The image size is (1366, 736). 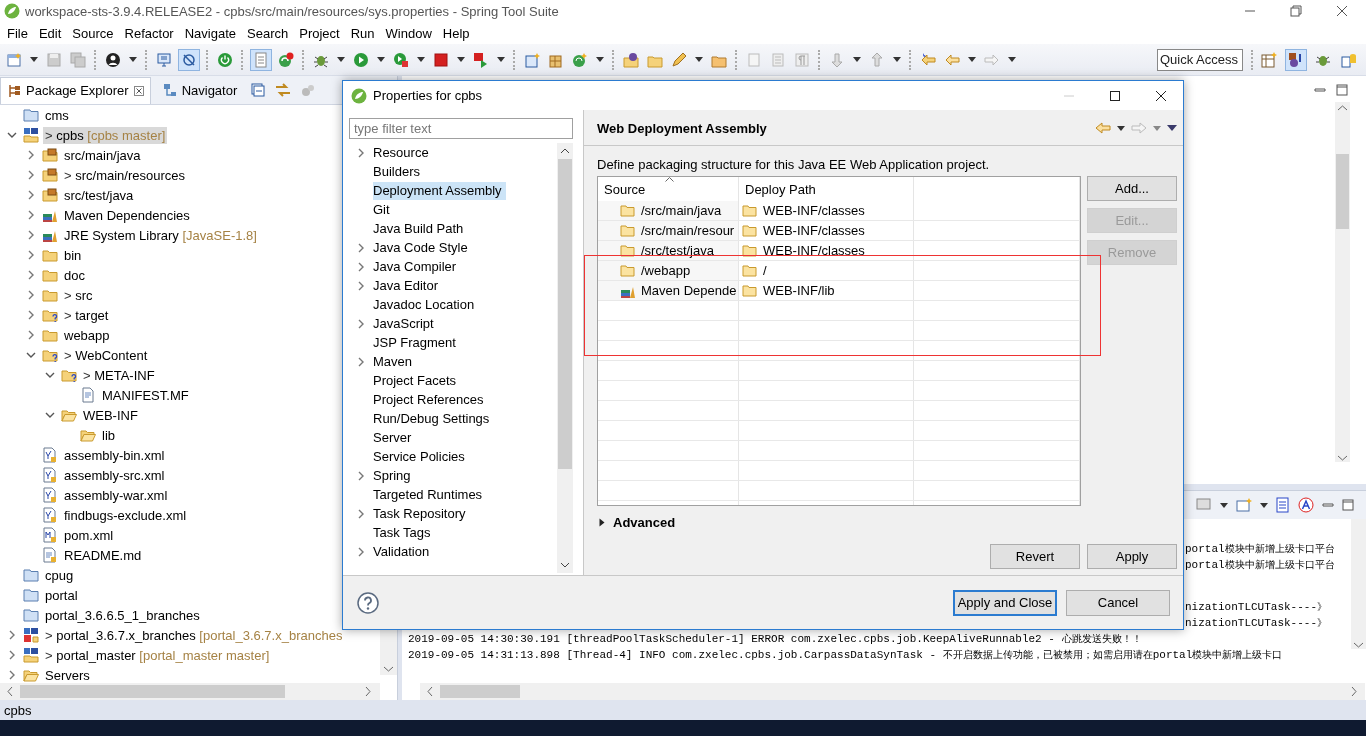 What do you see at coordinates (122, 615) in the screenshot?
I see `tree-item: portal_3.6.6.5_1_branches` at bounding box center [122, 615].